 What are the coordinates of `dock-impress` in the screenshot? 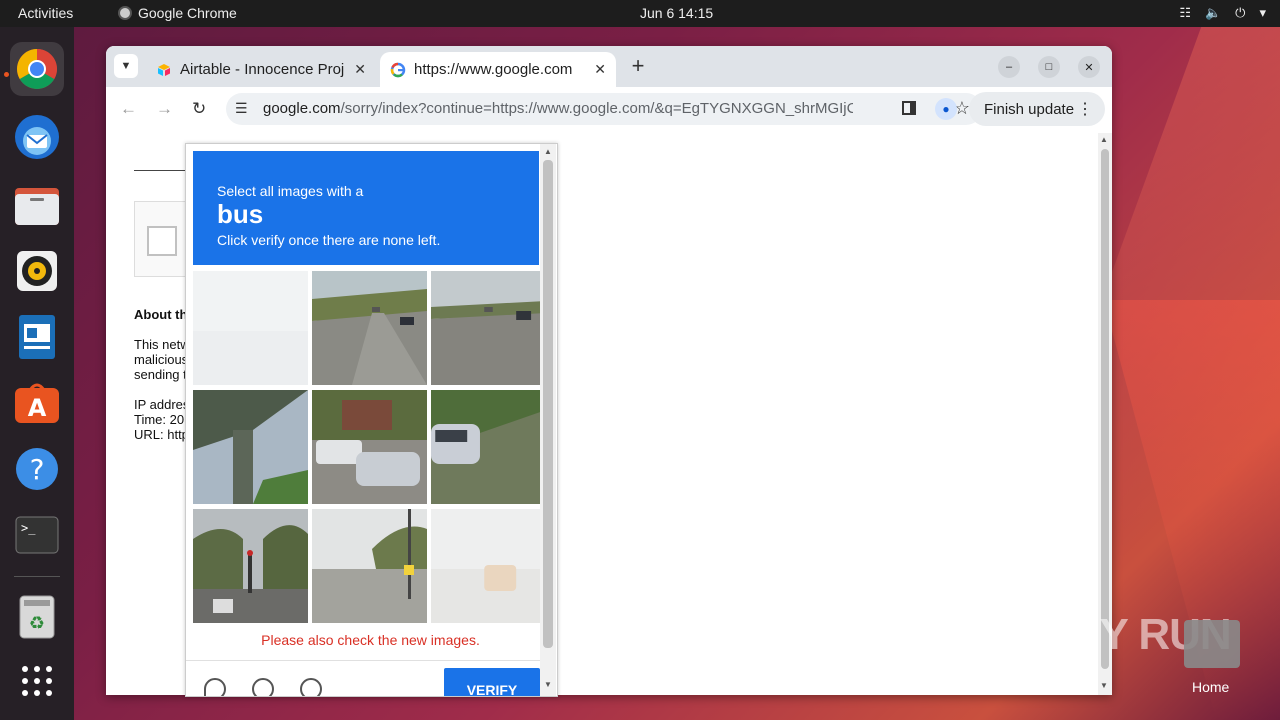 It's located at (37, 337).